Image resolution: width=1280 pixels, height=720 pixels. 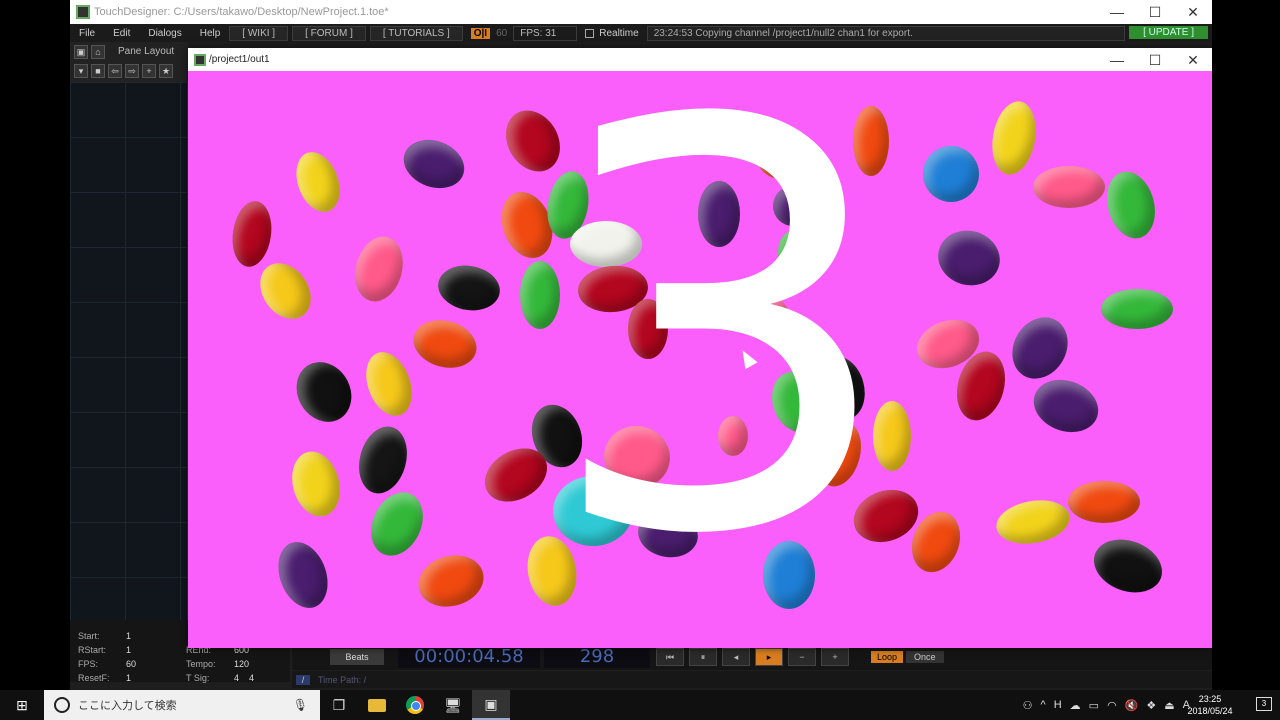 I want to click on update-button: [ UPDATE ], so click(x=1168, y=32).